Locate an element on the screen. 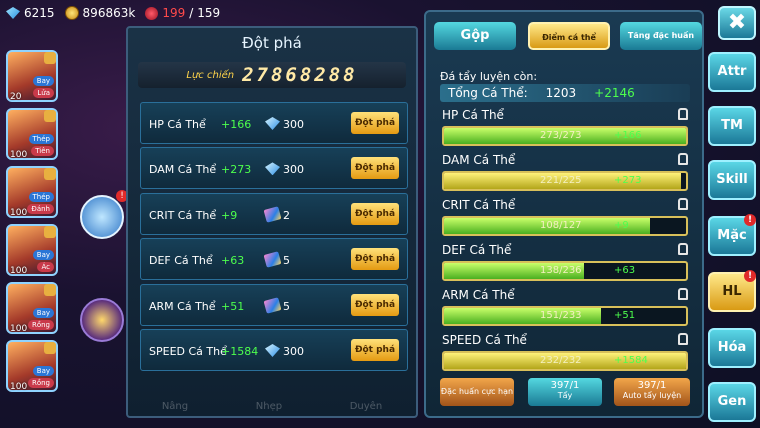 This screenshot has width=760, height=428. pet-slot: 100 Thép Tiên is located at coordinates (32, 134).